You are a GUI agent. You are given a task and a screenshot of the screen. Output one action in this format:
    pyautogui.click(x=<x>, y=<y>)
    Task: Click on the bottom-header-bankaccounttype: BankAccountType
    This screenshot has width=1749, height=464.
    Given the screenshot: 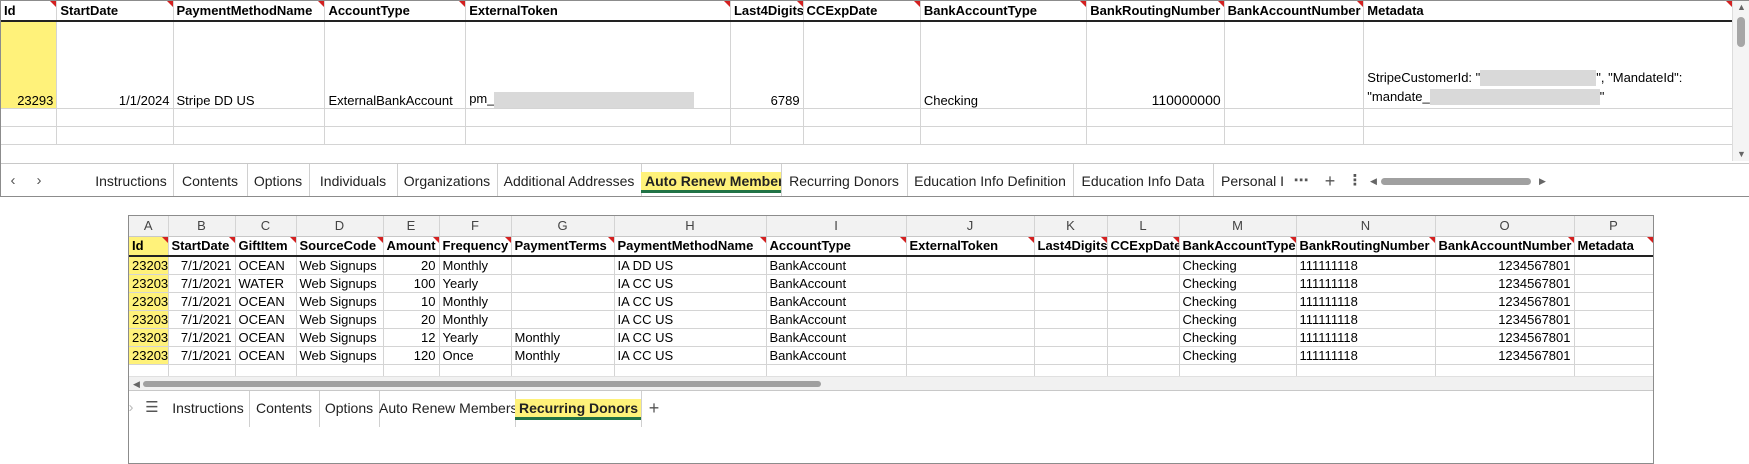 What is the action you would take?
    pyautogui.click(x=1238, y=246)
    